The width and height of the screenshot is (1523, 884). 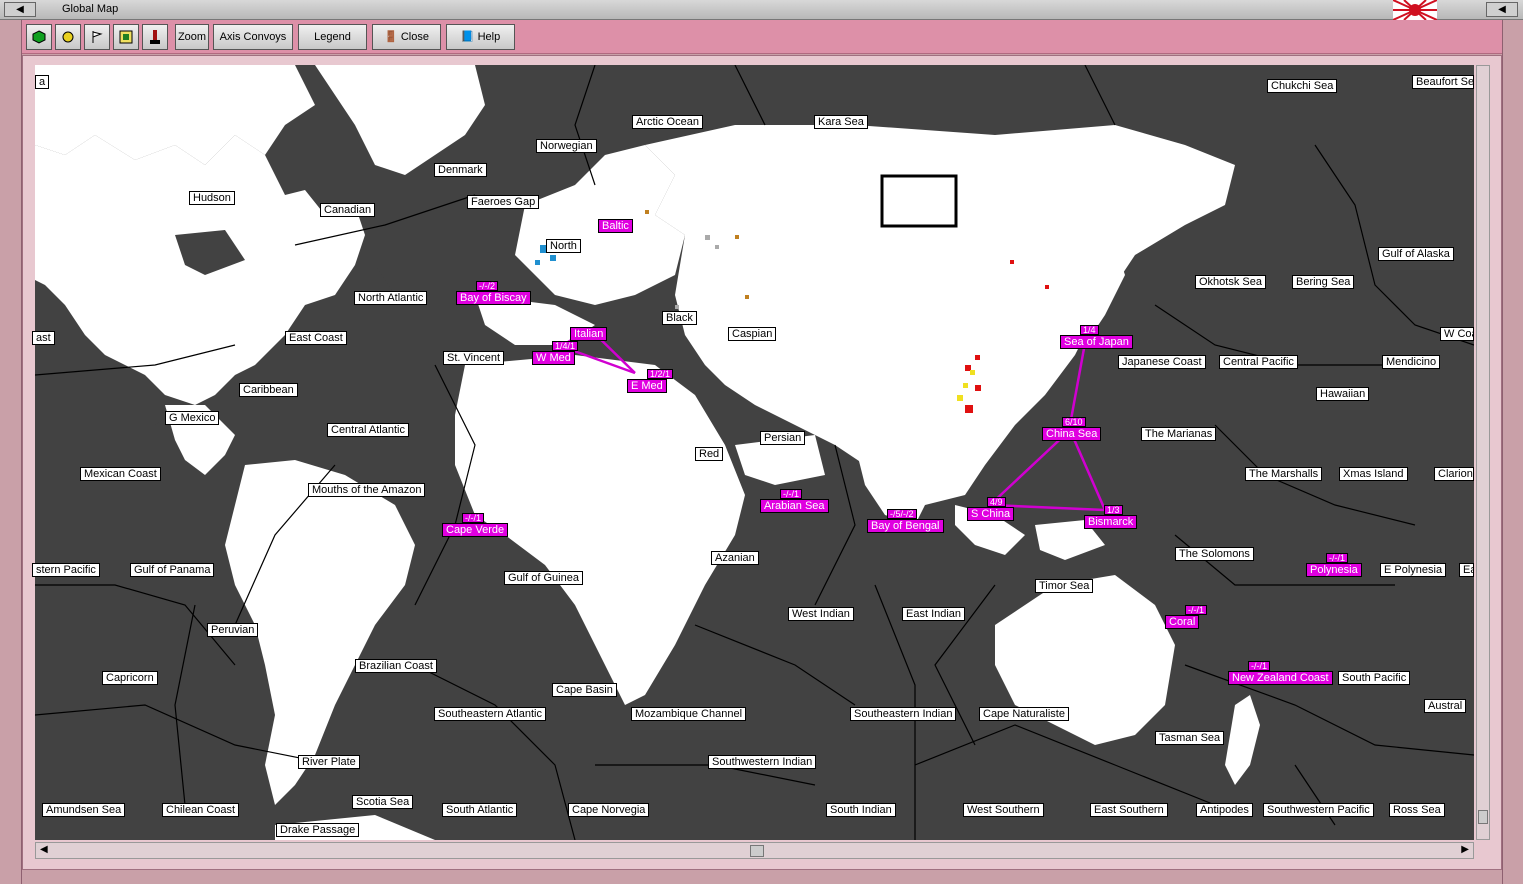 I want to click on scroll-left-icon: ◀, so click(x=44, y=849).